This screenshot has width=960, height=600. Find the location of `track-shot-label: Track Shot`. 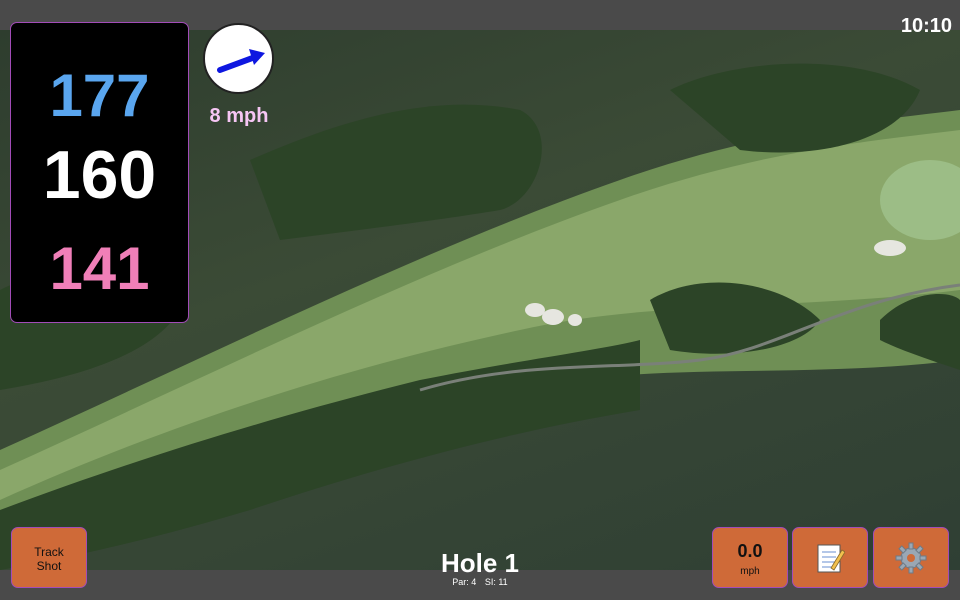

track-shot-label: Track Shot is located at coordinates (49, 559).